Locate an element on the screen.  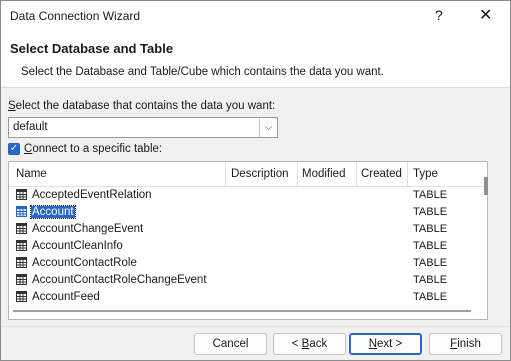
connect-specific-table-label: Connect to a specific table: is located at coordinates (93, 149).